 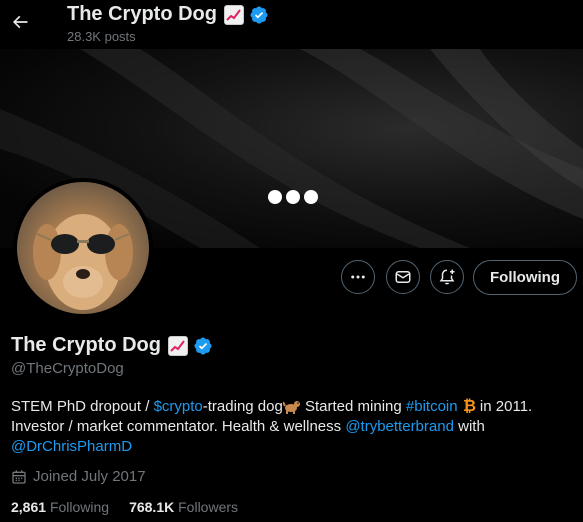 I want to click on cashtag-link: $crypto, so click(x=178, y=406).